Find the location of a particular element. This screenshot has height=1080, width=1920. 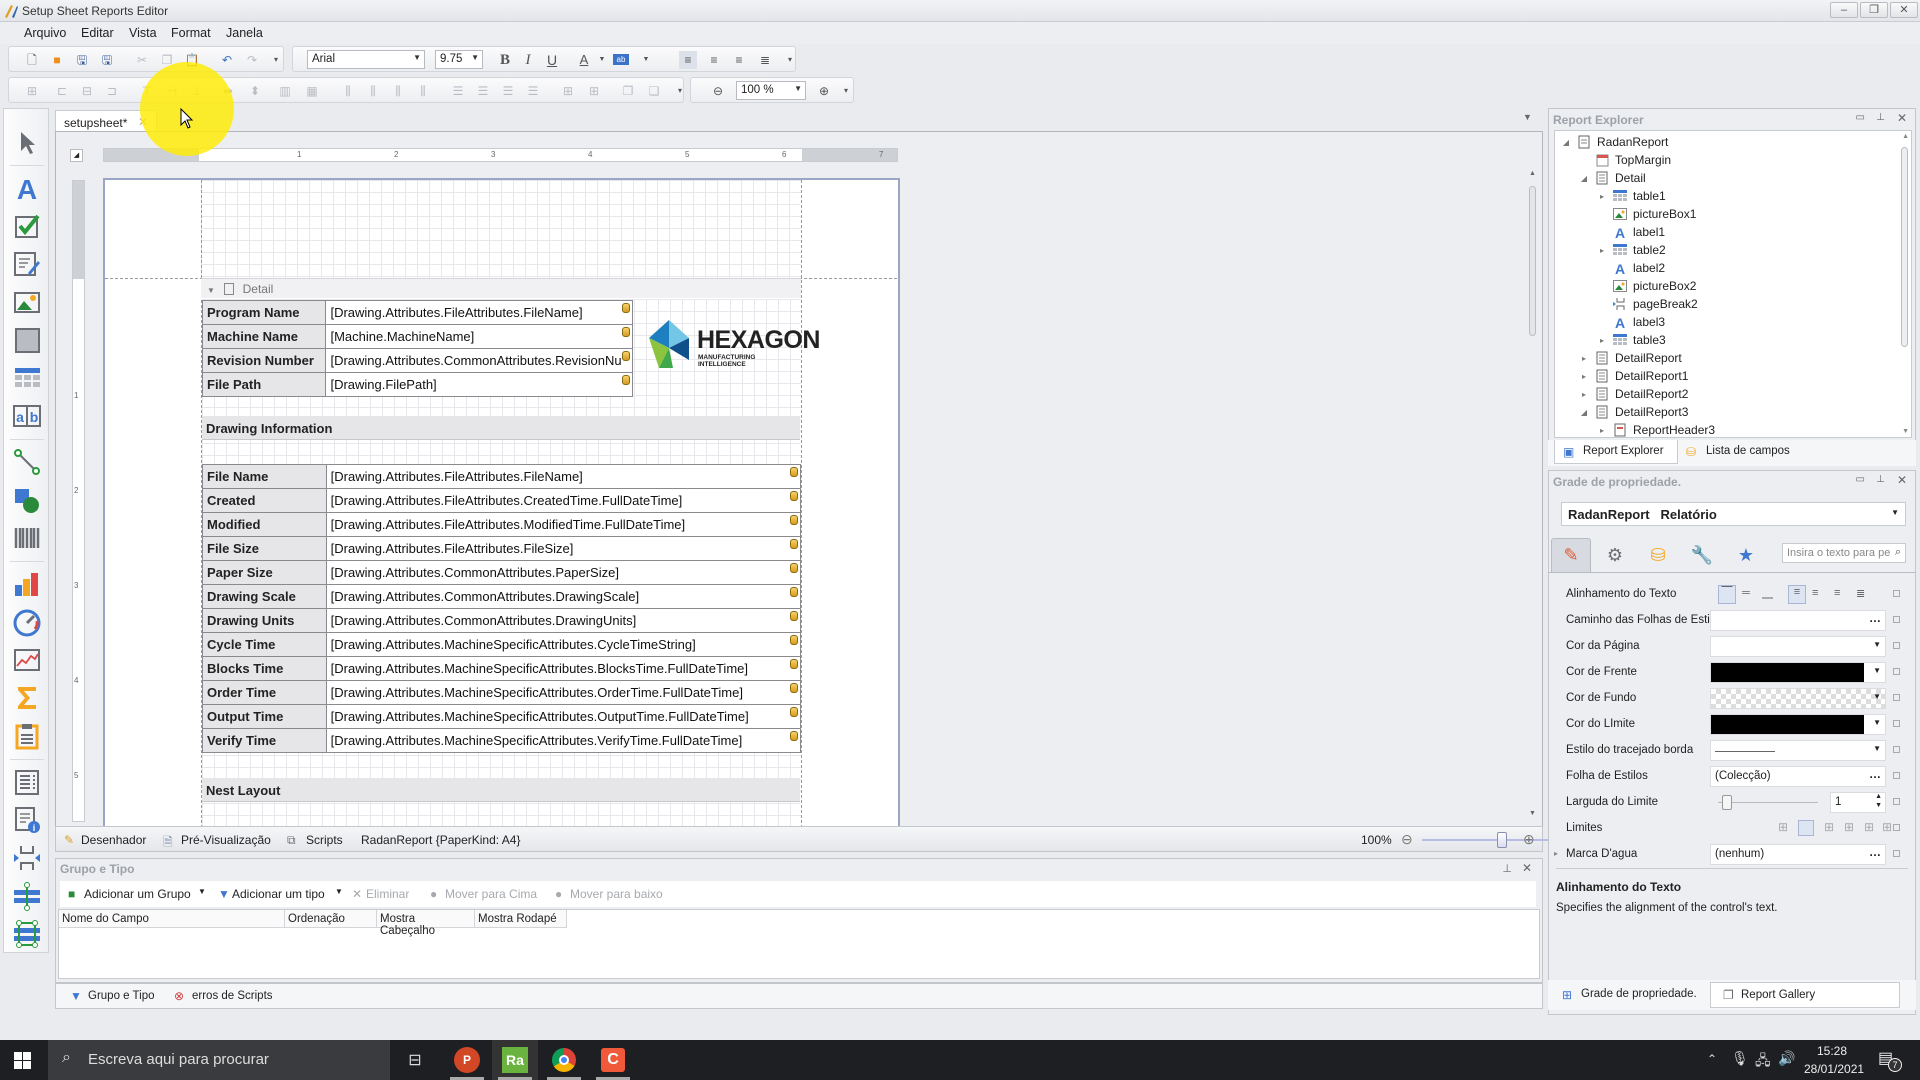

italic-button: I is located at coordinates (528, 60).